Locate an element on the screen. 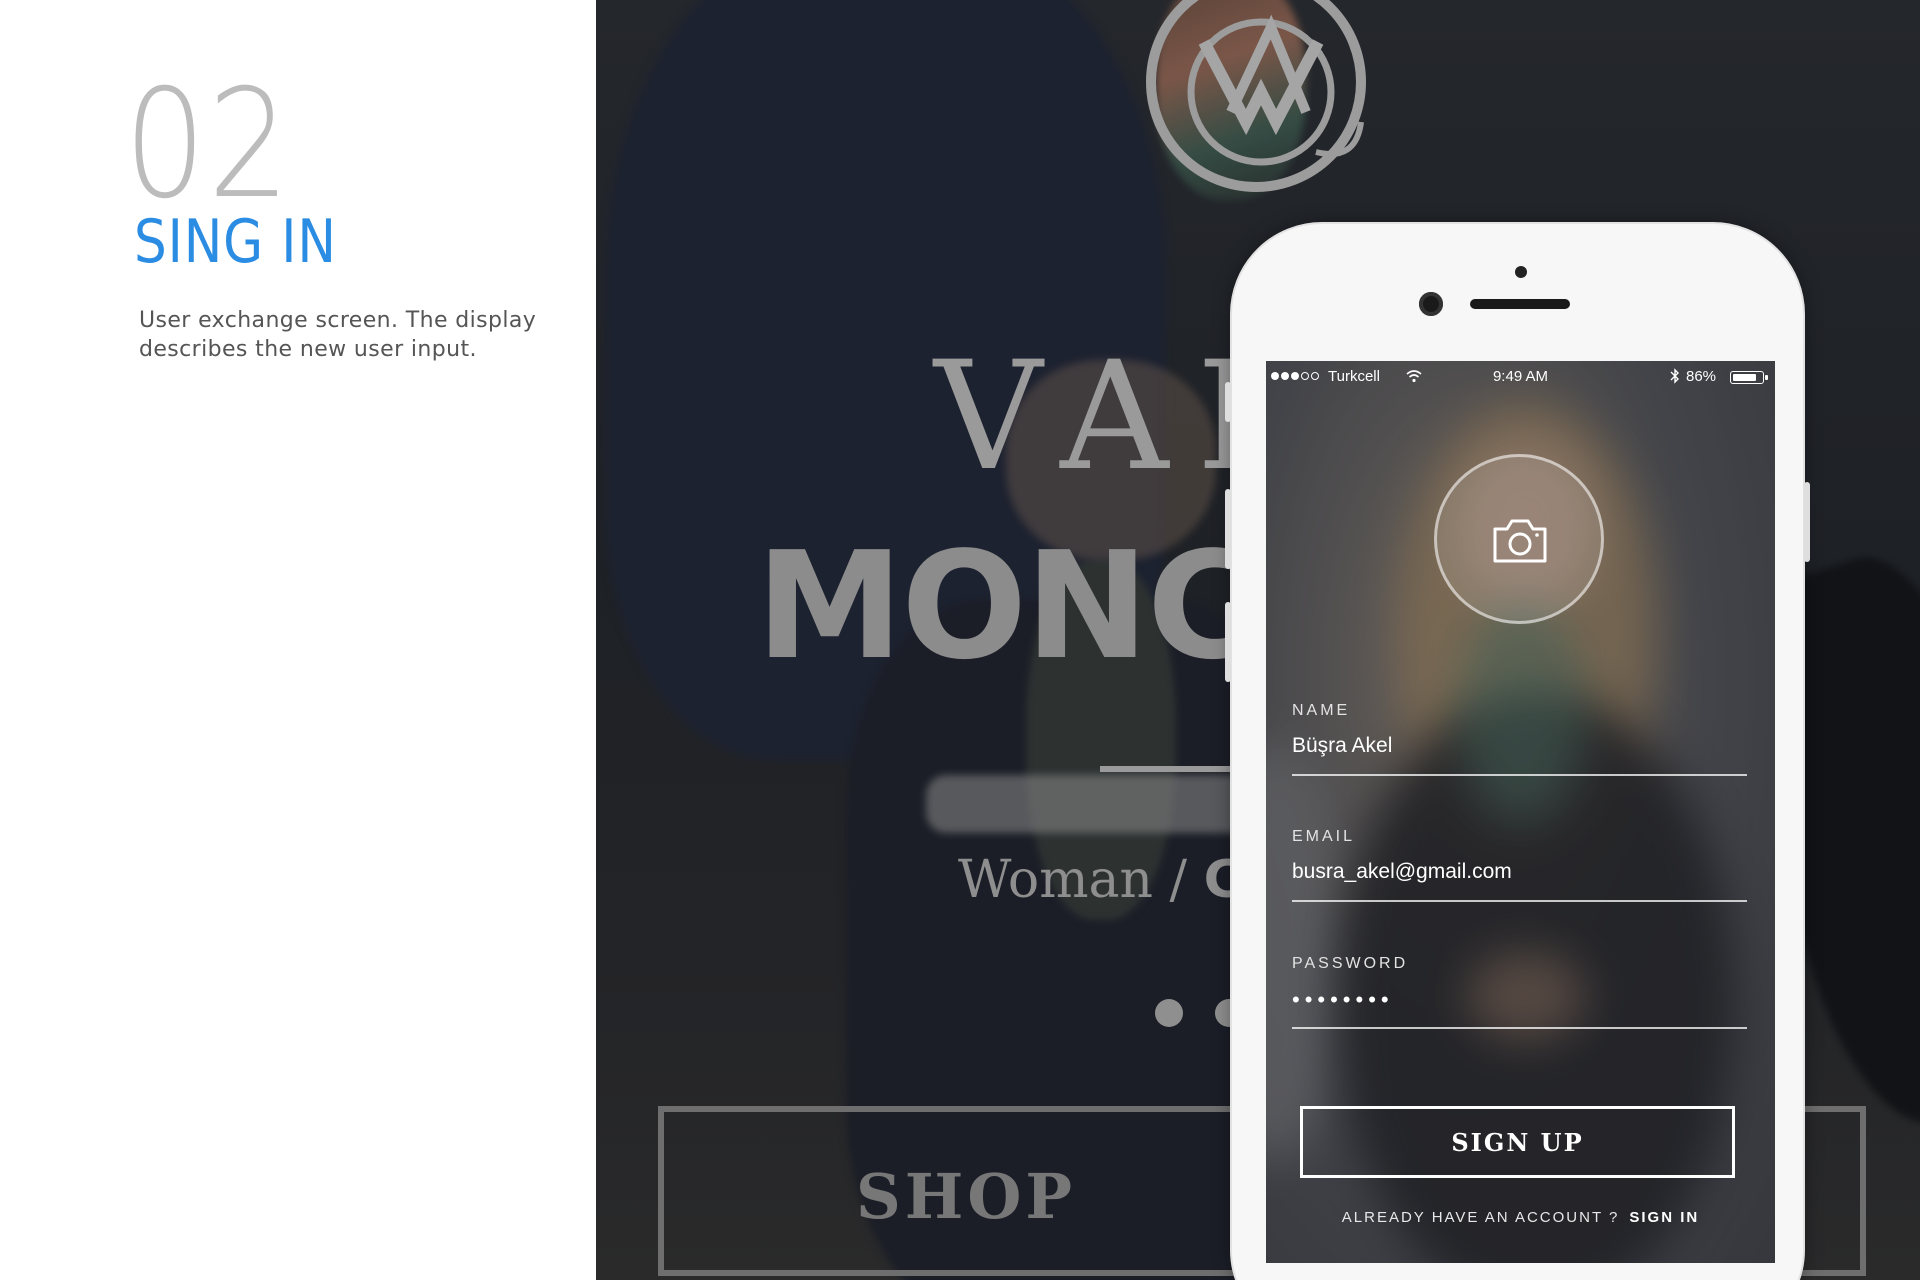  email-label: EMAIL is located at coordinates (1324, 836).